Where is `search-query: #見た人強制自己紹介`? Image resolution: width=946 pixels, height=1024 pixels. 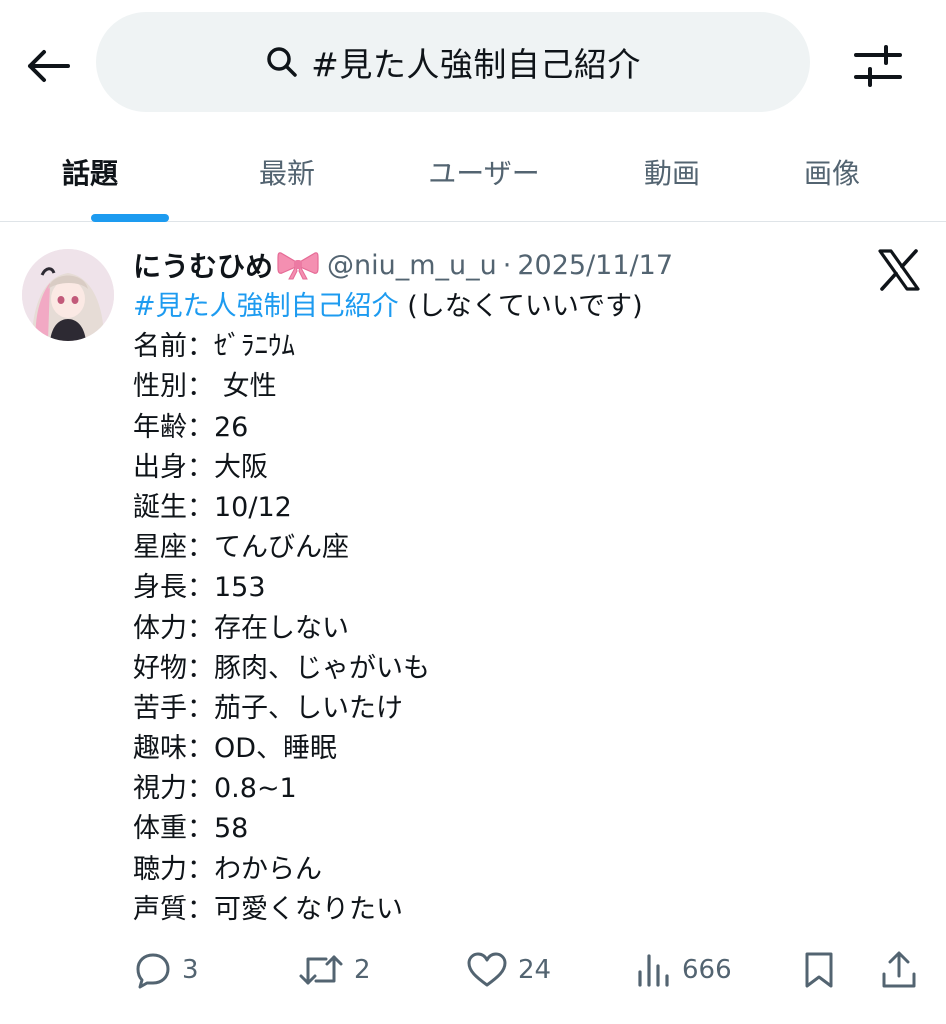
search-query: #見た人強制自己紹介 is located at coordinates (476, 64).